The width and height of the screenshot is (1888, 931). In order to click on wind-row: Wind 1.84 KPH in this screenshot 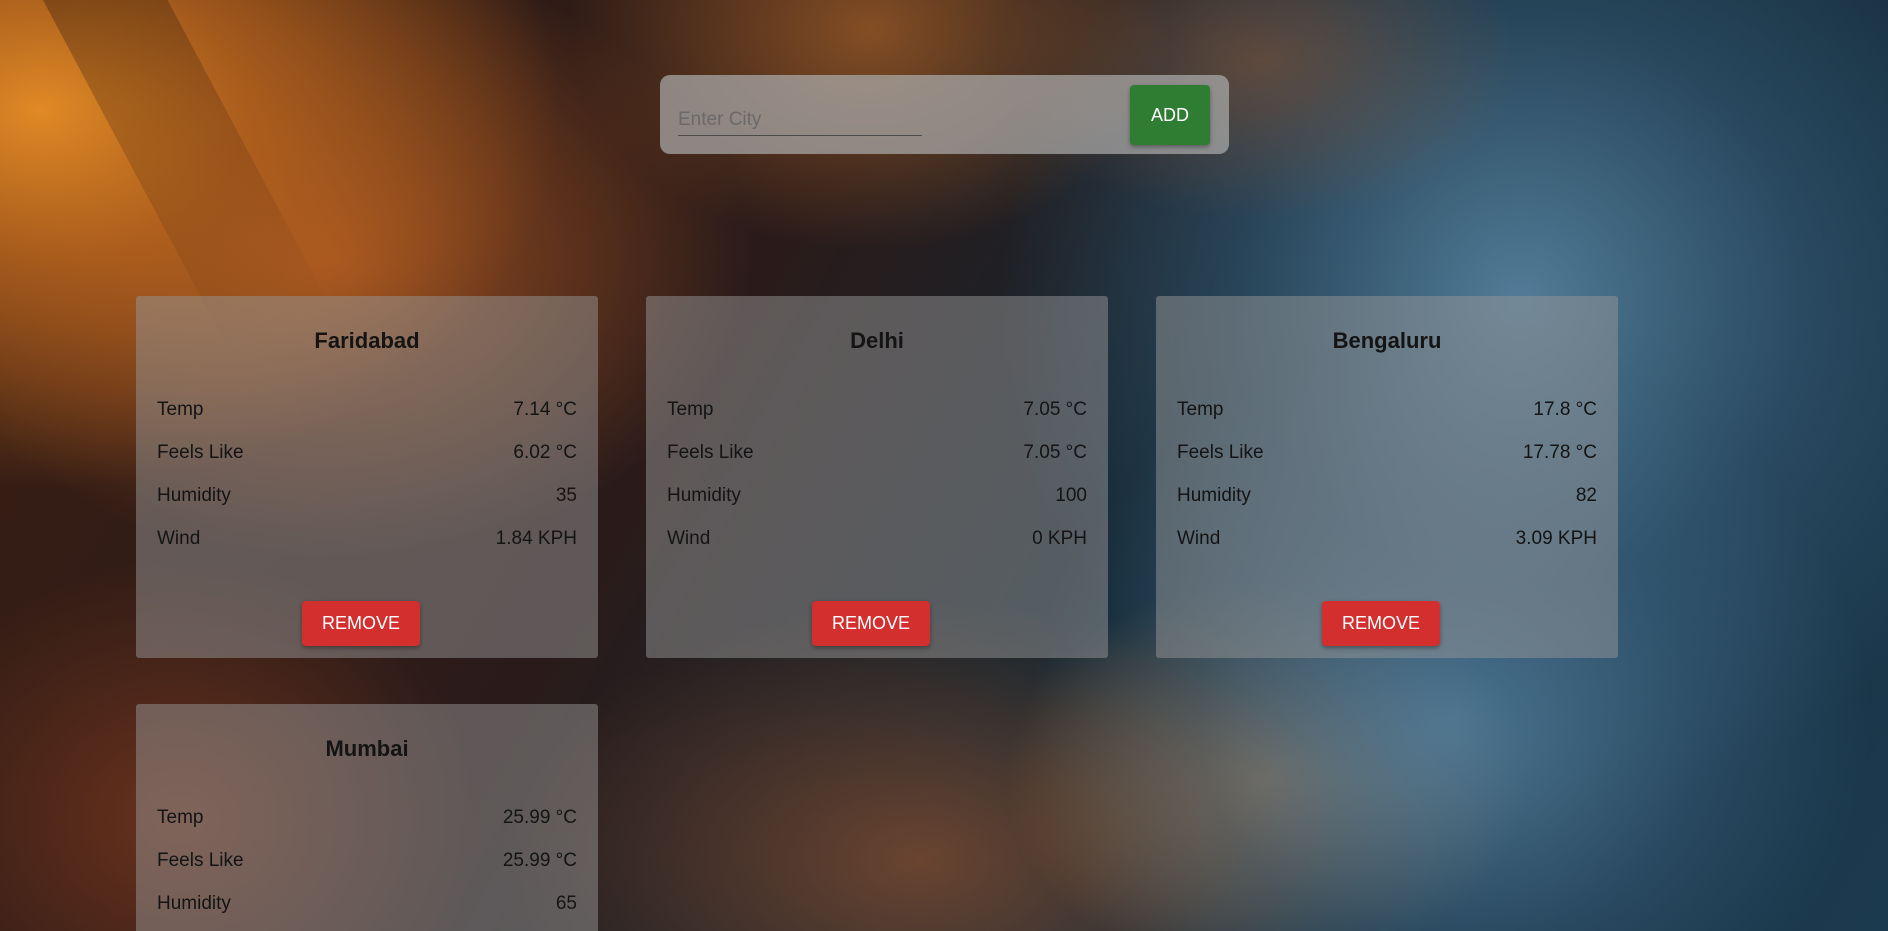, I will do `click(367, 541)`.